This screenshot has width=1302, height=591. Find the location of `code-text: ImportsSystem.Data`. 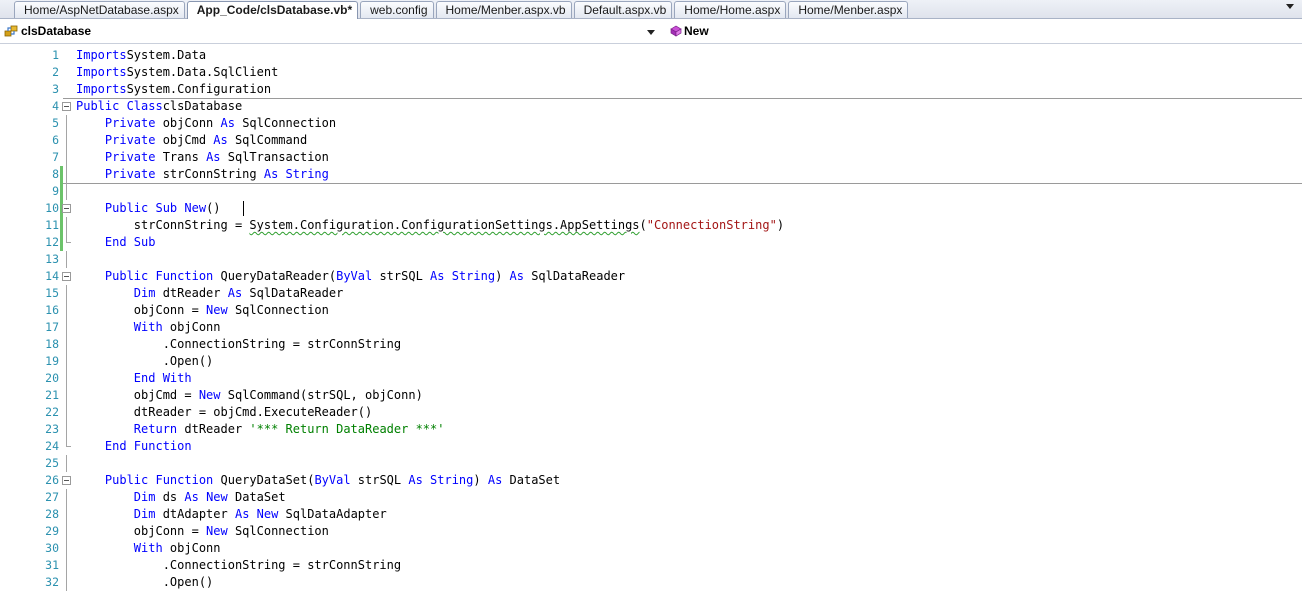

code-text: ImportsSystem.Data is located at coordinates (141, 55).